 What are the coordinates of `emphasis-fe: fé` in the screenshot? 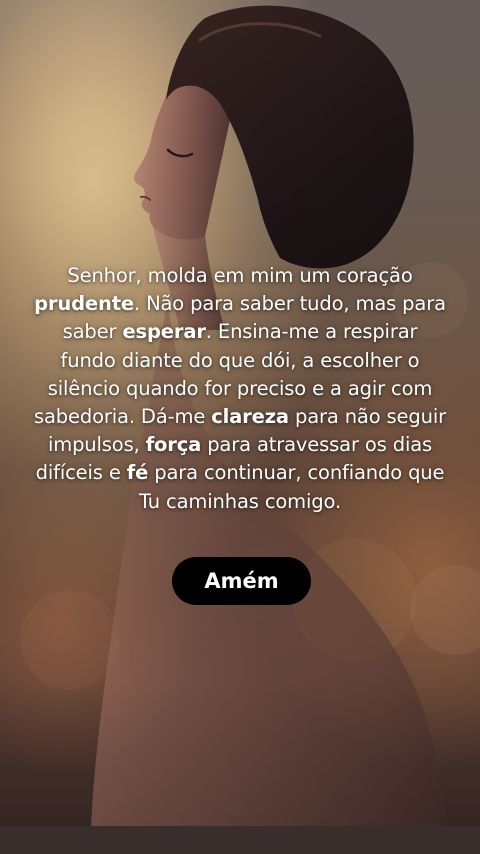 It's located at (137, 473).